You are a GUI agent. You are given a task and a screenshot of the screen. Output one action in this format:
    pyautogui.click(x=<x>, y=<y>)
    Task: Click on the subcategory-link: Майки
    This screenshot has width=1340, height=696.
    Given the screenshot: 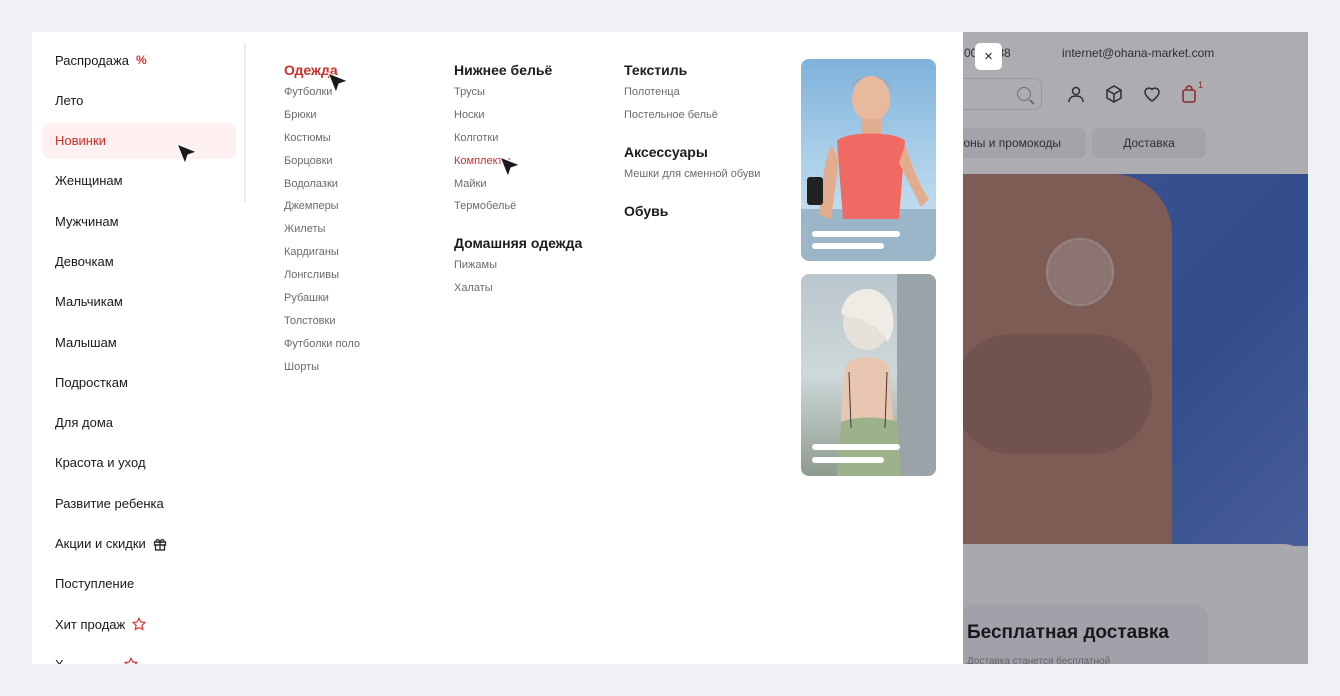 What is the action you would take?
    pyautogui.click(x=518, y=188)
    